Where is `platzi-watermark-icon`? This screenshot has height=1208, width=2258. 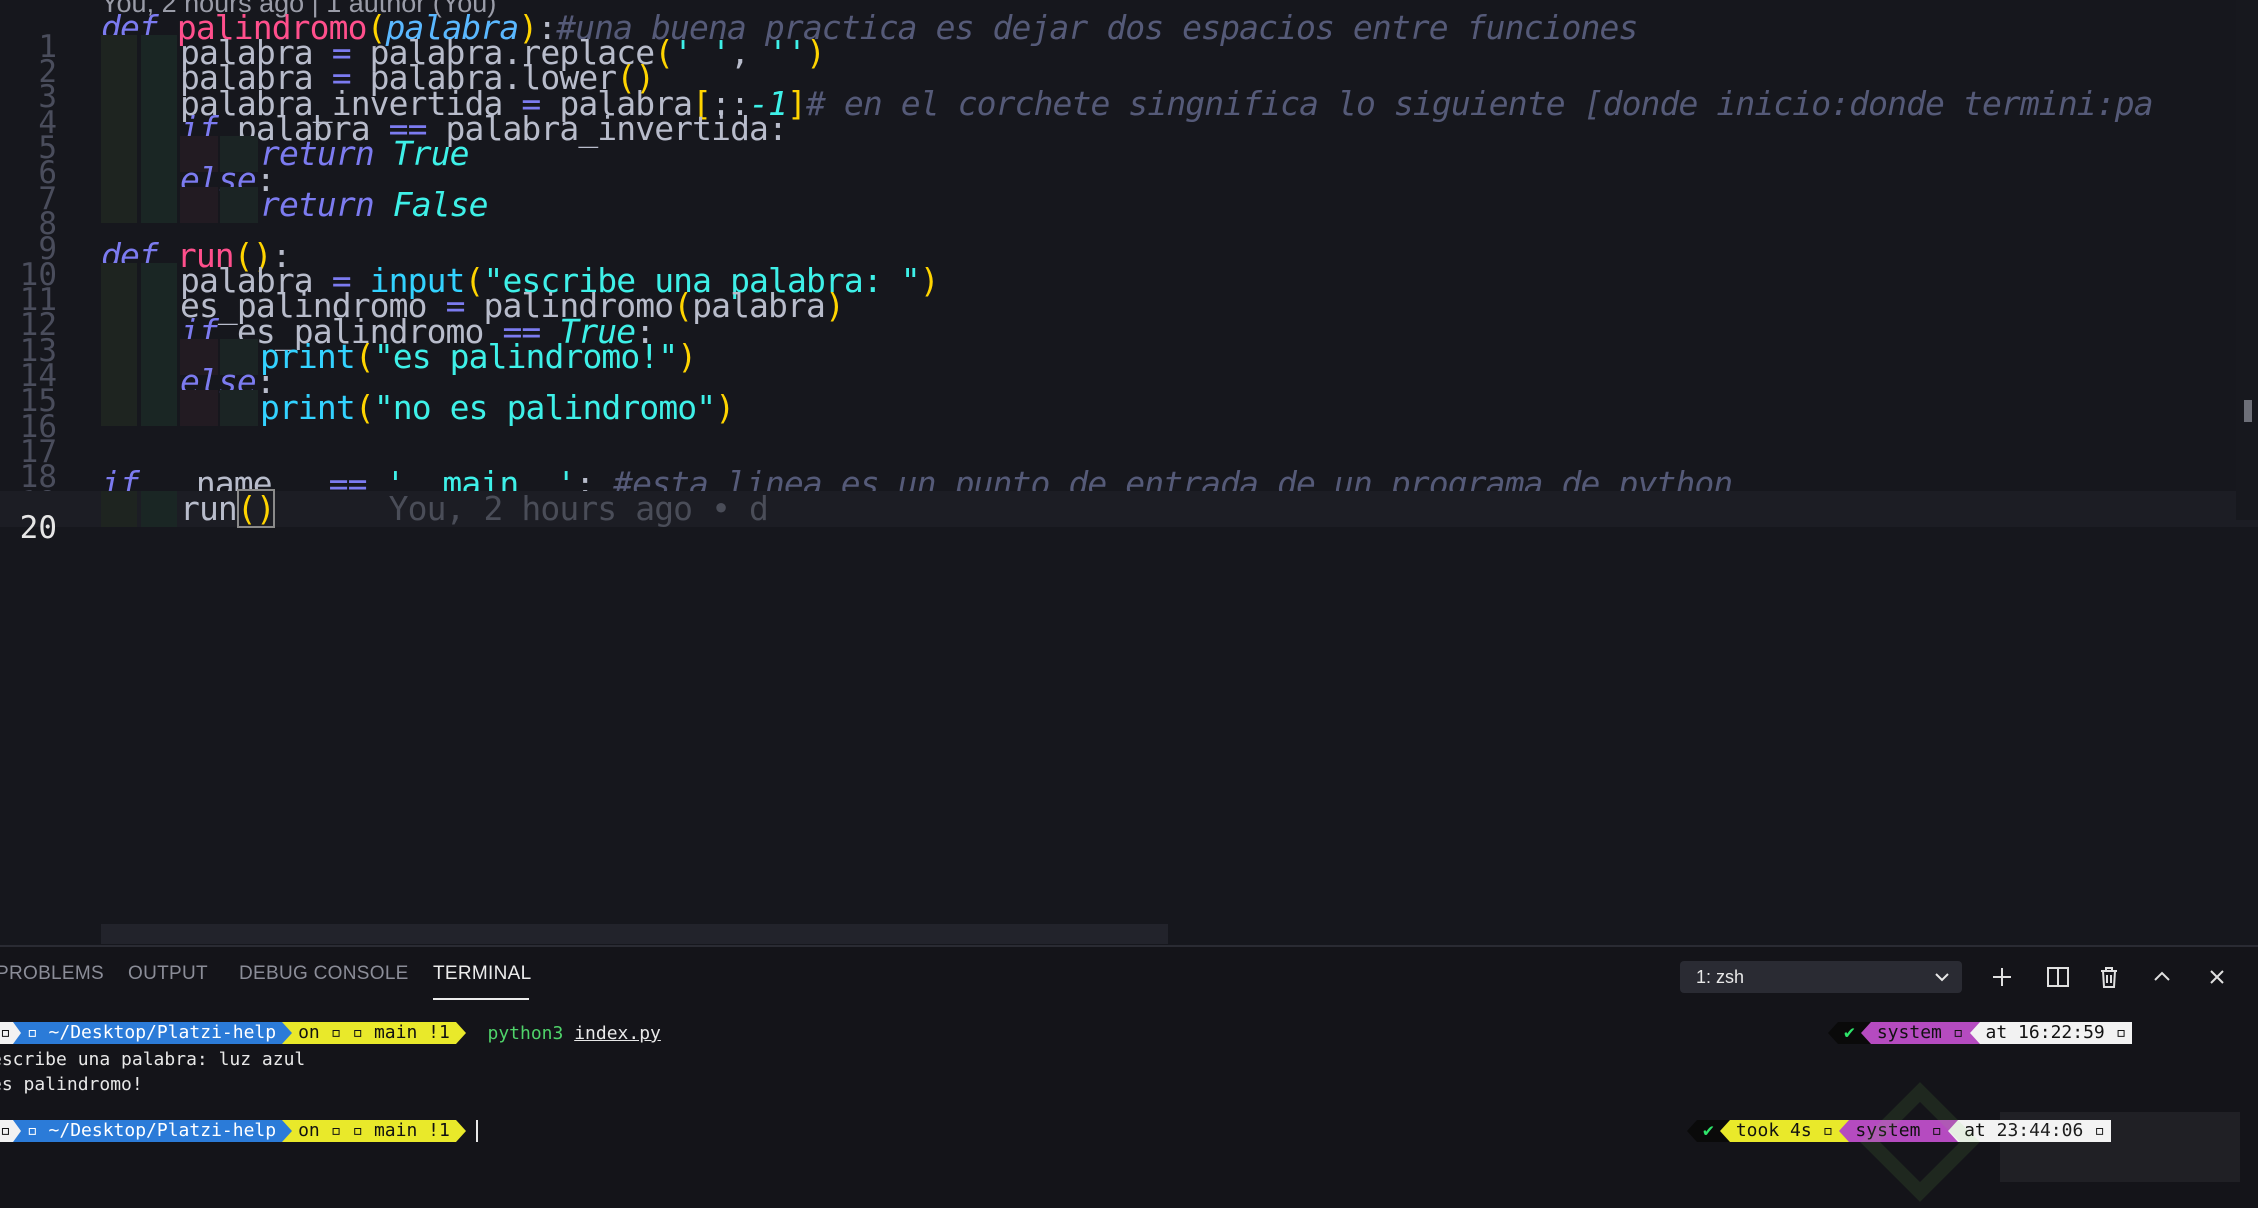 platzi-watermark-icon is located at coordinates (2050, 1142).